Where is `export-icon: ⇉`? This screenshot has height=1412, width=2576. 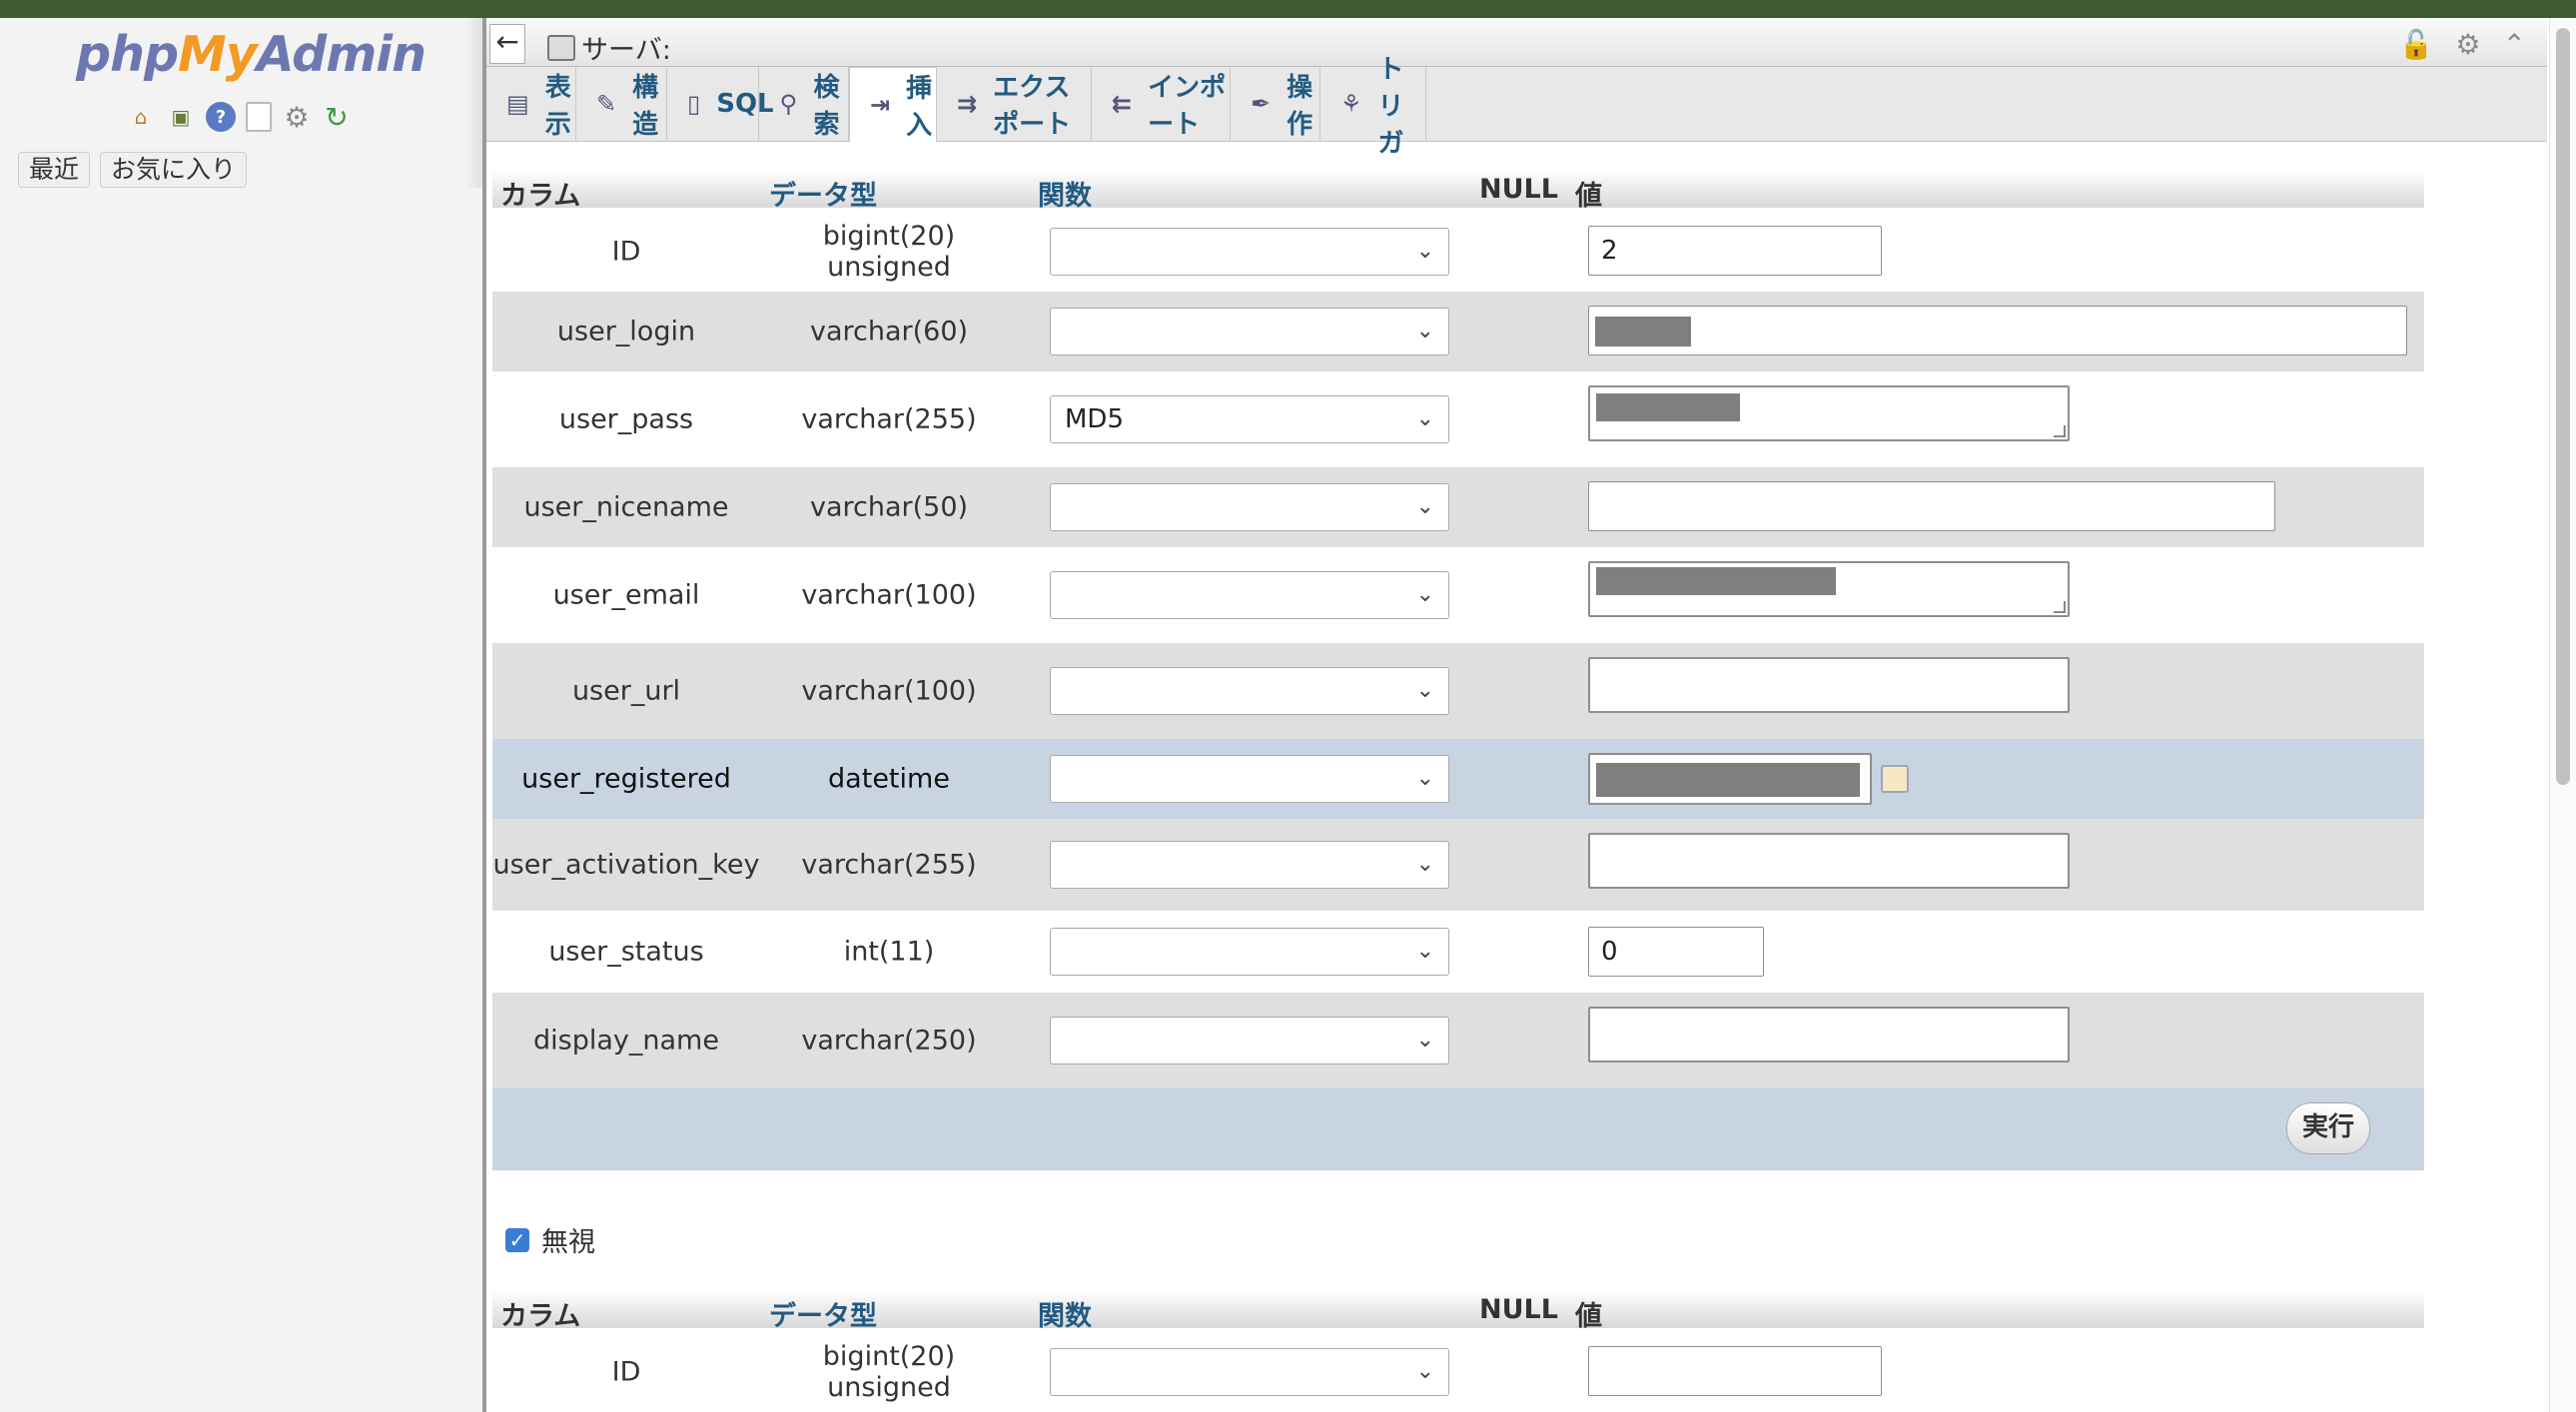
export-icon: ⇉ is located at coordinates (968, 104).